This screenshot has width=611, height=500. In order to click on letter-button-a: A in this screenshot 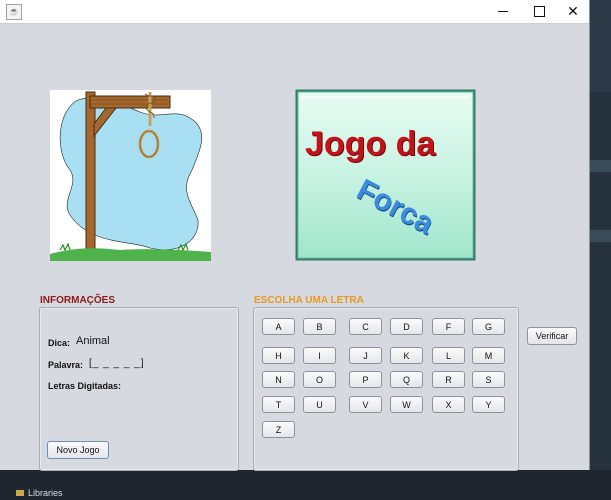, I will do `click(278, 326)`.